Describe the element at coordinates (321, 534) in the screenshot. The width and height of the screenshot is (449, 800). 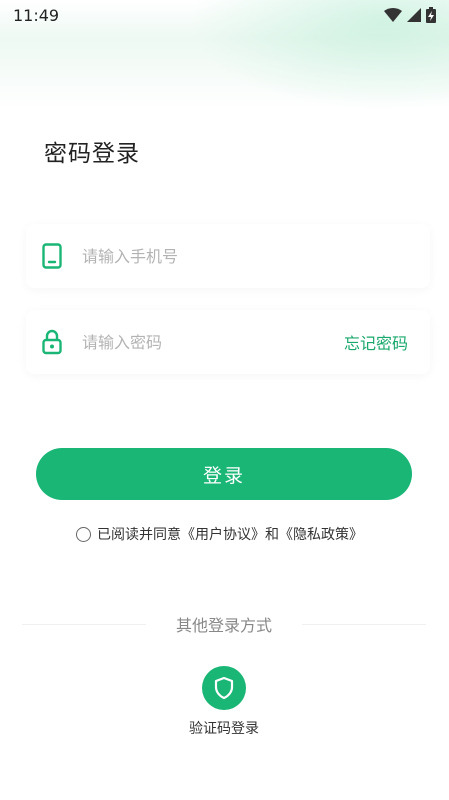
I see `privacy-policy-link: 《隐私政策》` at that location.